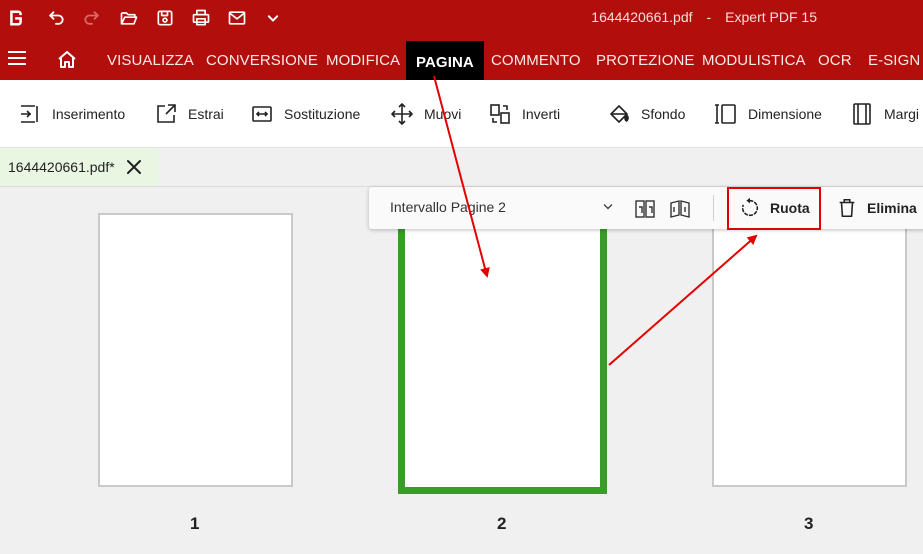 The height and width of the screenshot is (554, 923). Describe the element at coordinates (754, 58) in the screenshot. I see `tab-modulistica: MODULISTICA` at that location.